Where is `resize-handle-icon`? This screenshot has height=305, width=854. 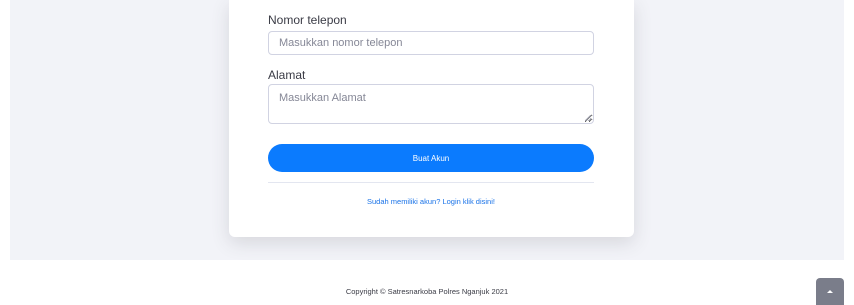 resize-handle-icon is located at coordinates (588, 118).